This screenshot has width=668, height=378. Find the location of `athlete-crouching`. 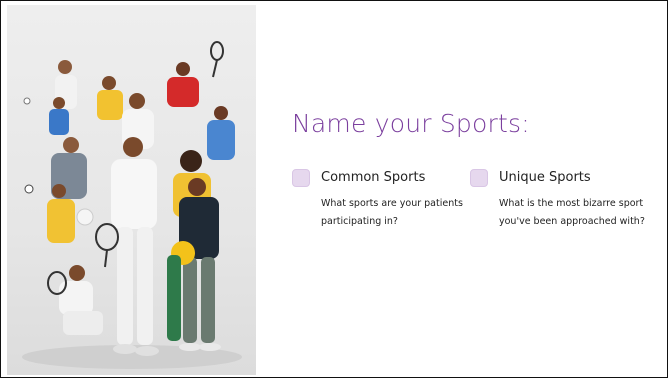

athlete-crouching is located at coordinates (75, 300).